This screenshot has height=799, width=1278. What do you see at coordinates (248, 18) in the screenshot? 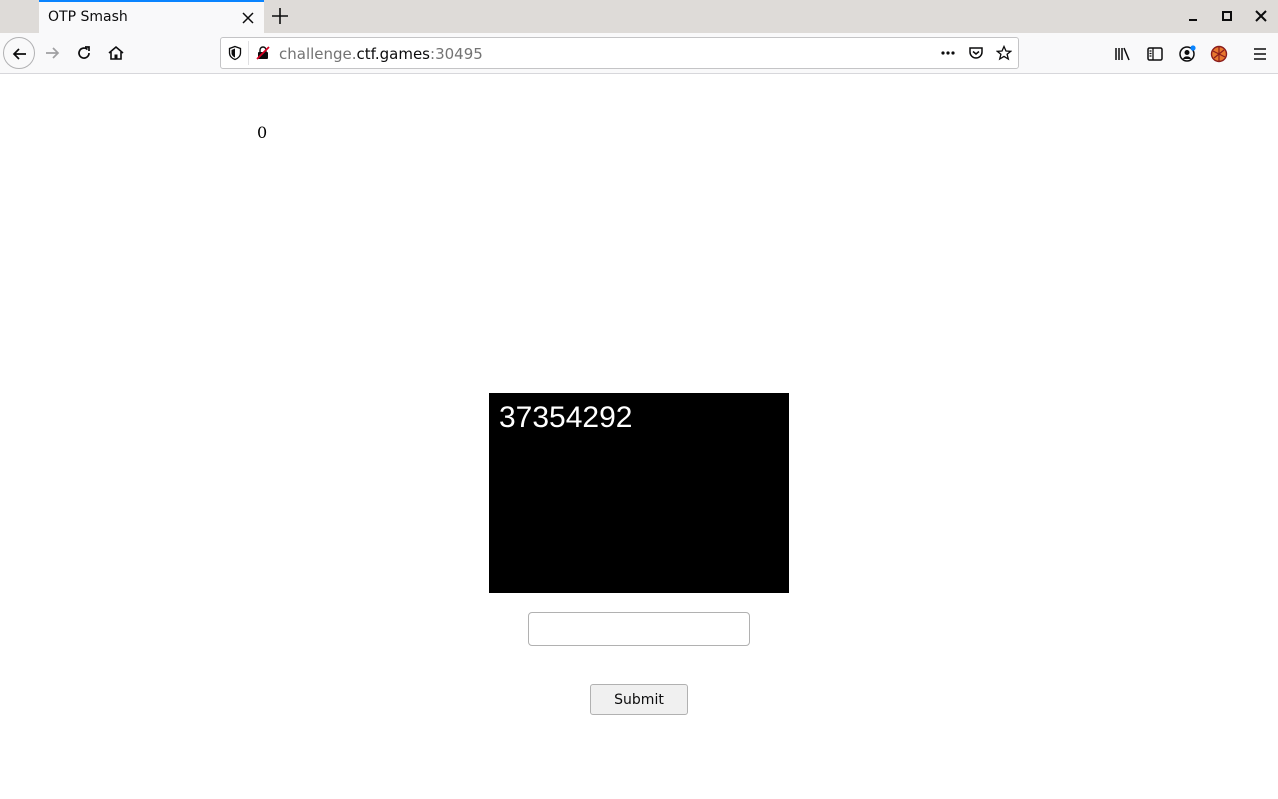
I see `close-tab-icon` at bounding box center [248, 18].